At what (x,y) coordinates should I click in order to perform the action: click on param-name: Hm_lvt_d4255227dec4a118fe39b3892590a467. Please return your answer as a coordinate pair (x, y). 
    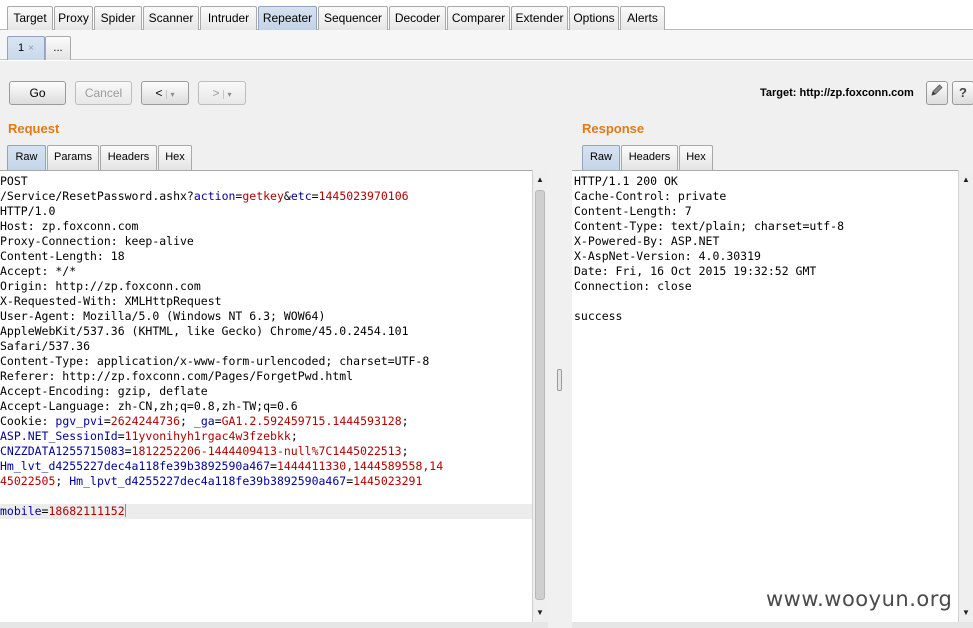
    Looking at the image, I should click on (135, 466).